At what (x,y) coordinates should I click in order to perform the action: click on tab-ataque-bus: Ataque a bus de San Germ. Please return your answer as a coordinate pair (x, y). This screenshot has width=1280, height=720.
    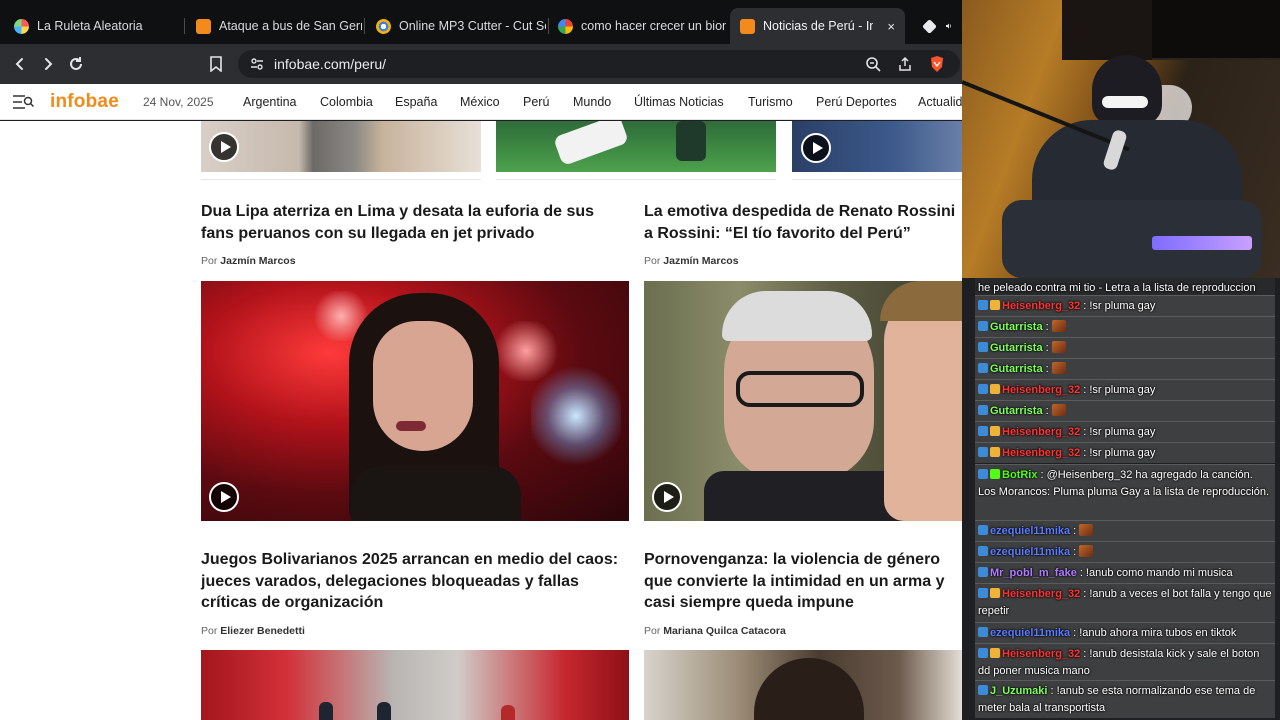
    Looking at the image, I should click on (274, 26).